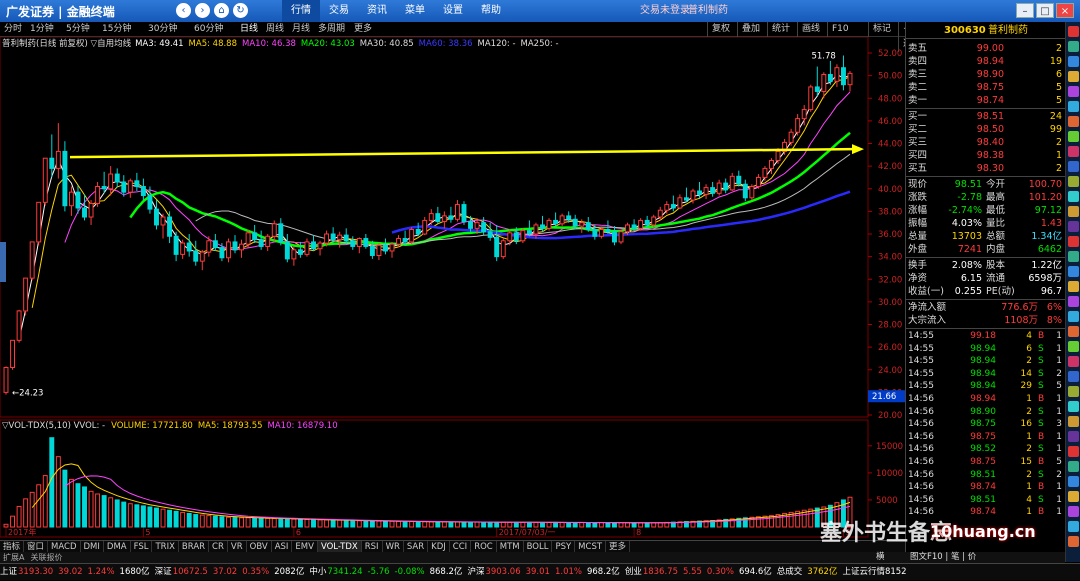 This screenshot has height=581, width=1080. Describe the element at coordinates (202, 10) in the screenshot. I see `forward-icon: ›` at that location.